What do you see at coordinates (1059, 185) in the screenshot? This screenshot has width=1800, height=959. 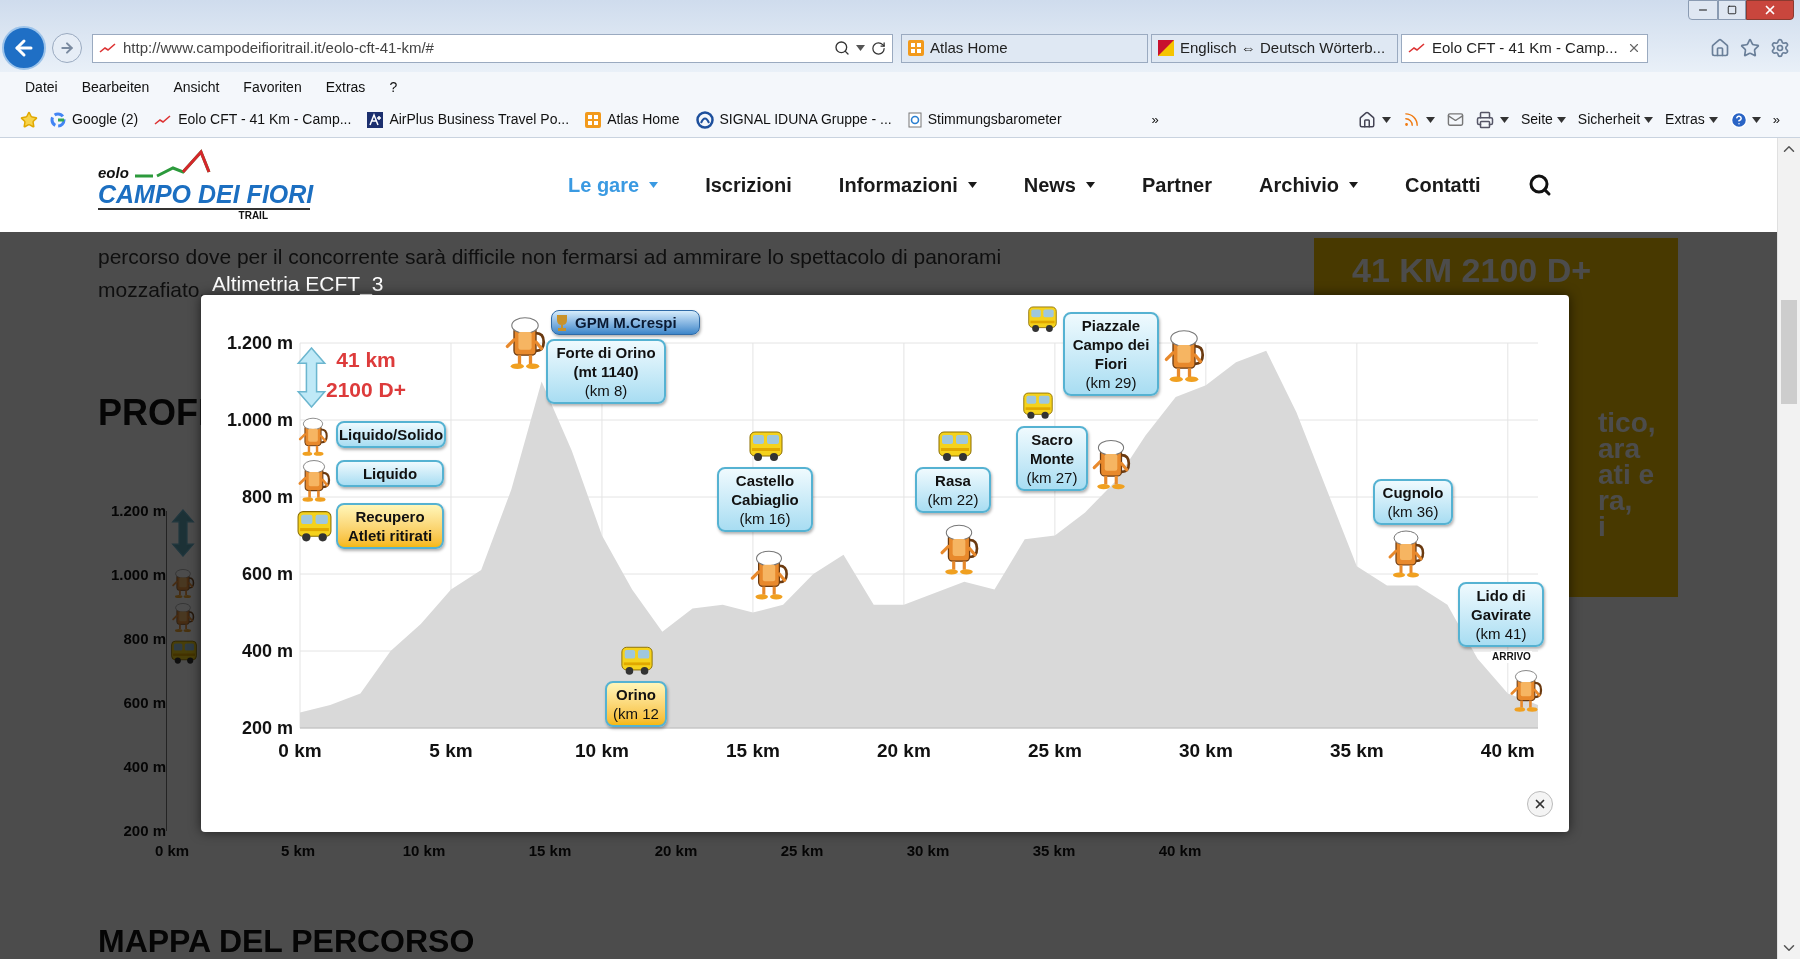 I see `nav-link: News` at bounding box center [1059, 185].